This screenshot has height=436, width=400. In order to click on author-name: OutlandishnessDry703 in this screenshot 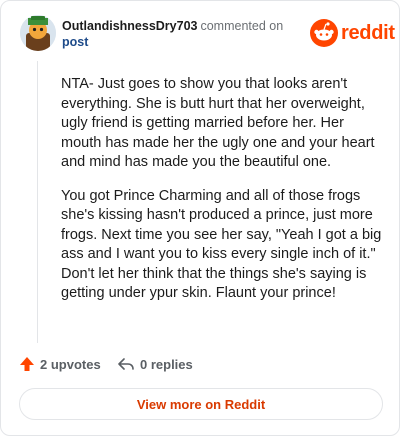, I will do `click(129, 26)`.